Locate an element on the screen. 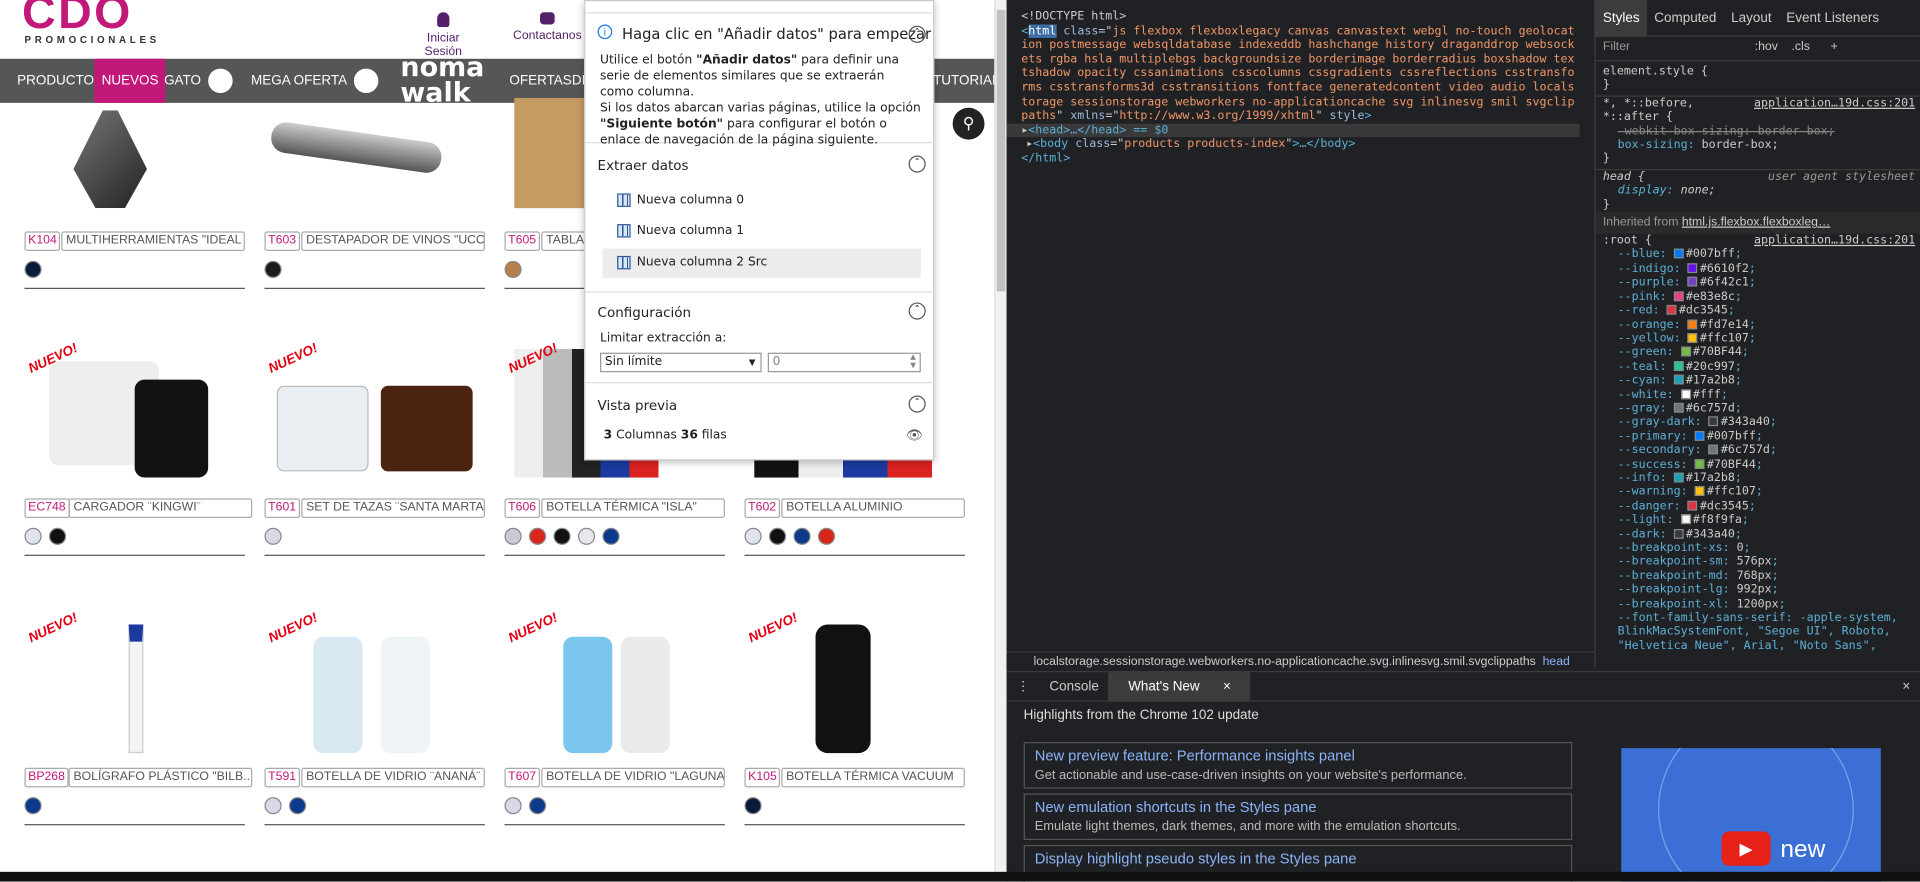  product-code: T605 is located at coordinates (522, 241).